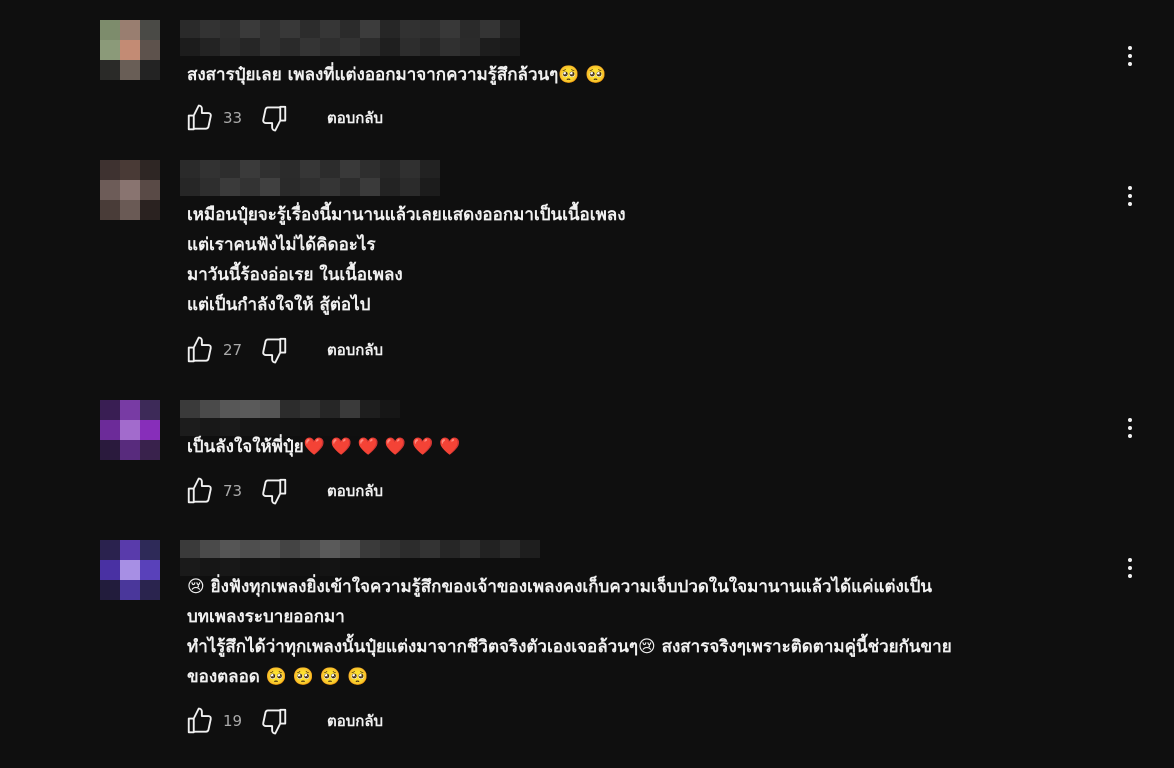  I want to click on comment-actions: 27 ตอบกลับ, so click(284, 350).